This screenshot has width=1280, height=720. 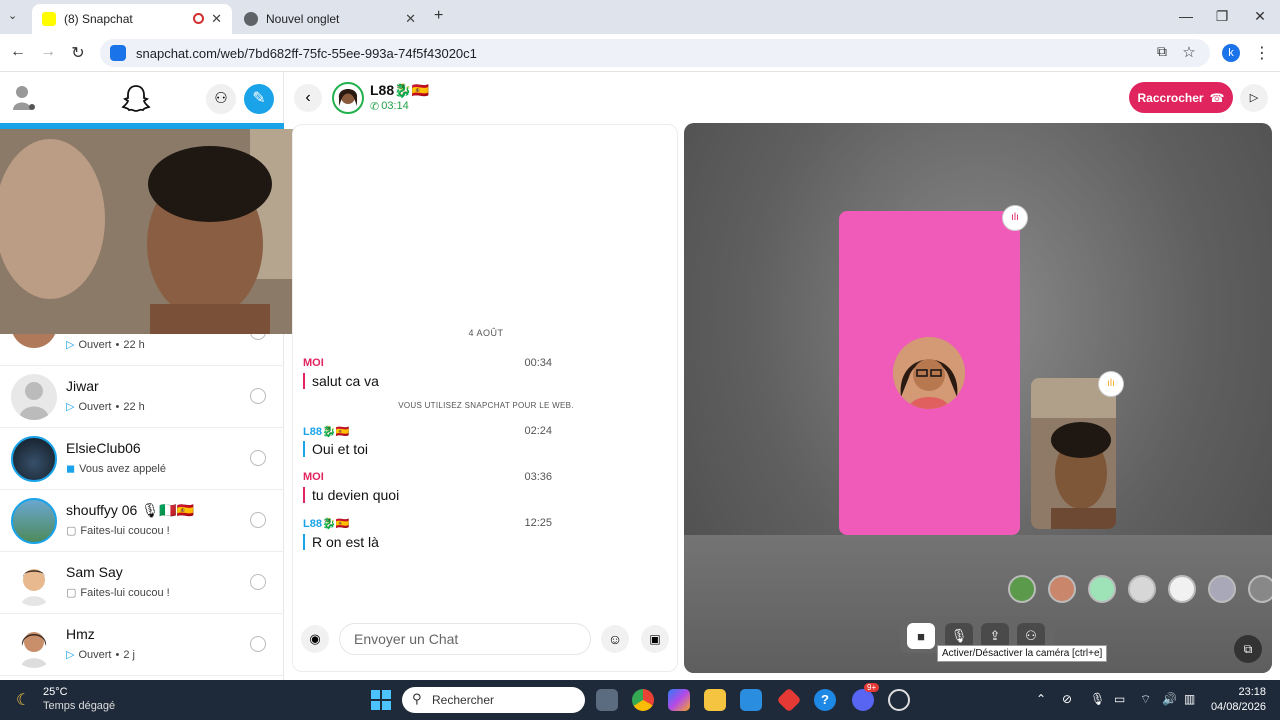 What do you see at coordinates (12, 15) in the screenshot?
I see `tab-list-chevron-icon: ⌄` at bounding box center [12, 15].